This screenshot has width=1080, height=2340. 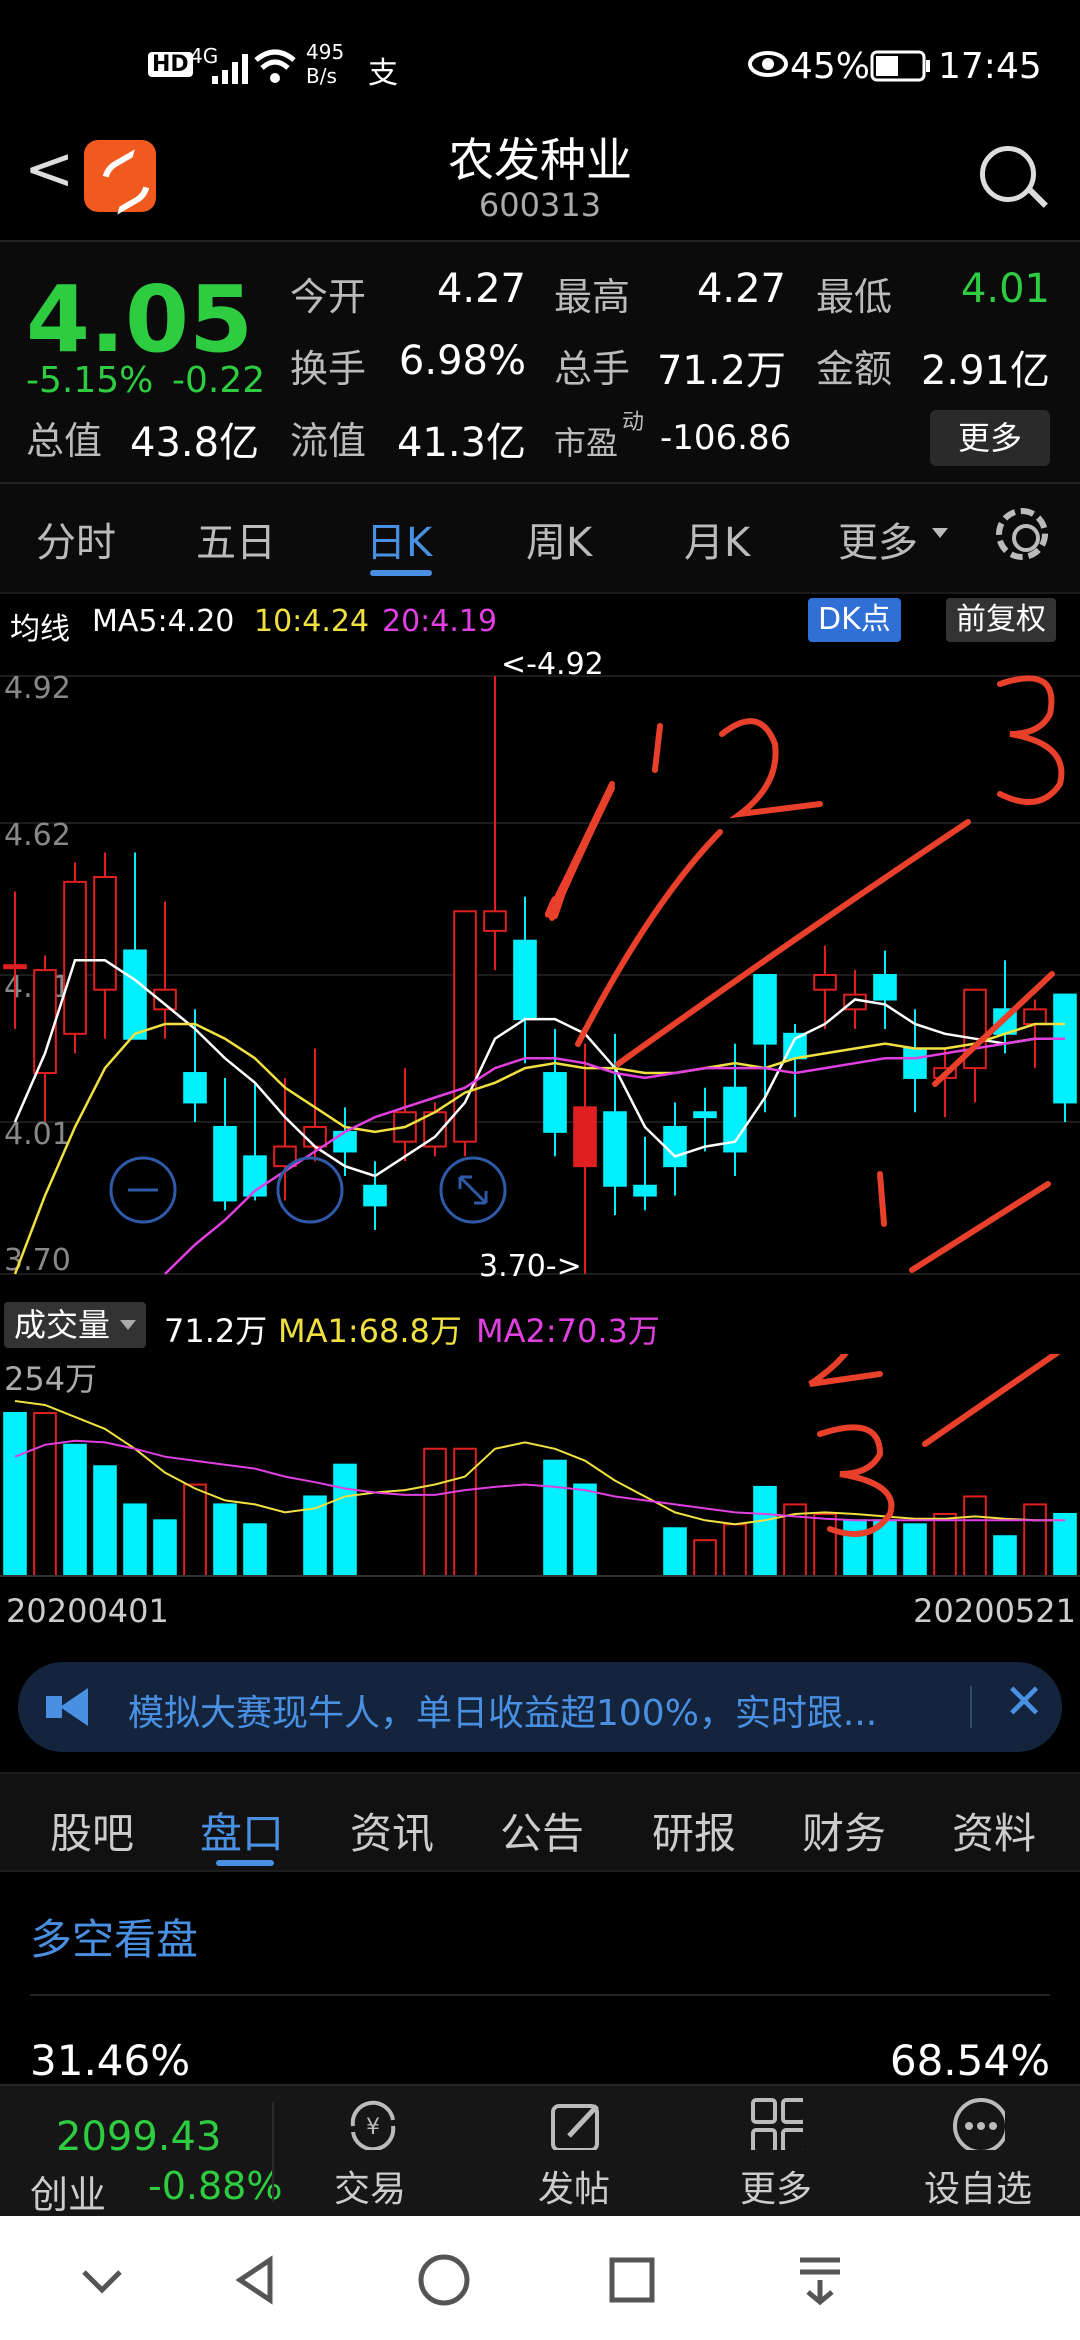 I want to click on hd-icon: HD, so click(x=170, y=64).